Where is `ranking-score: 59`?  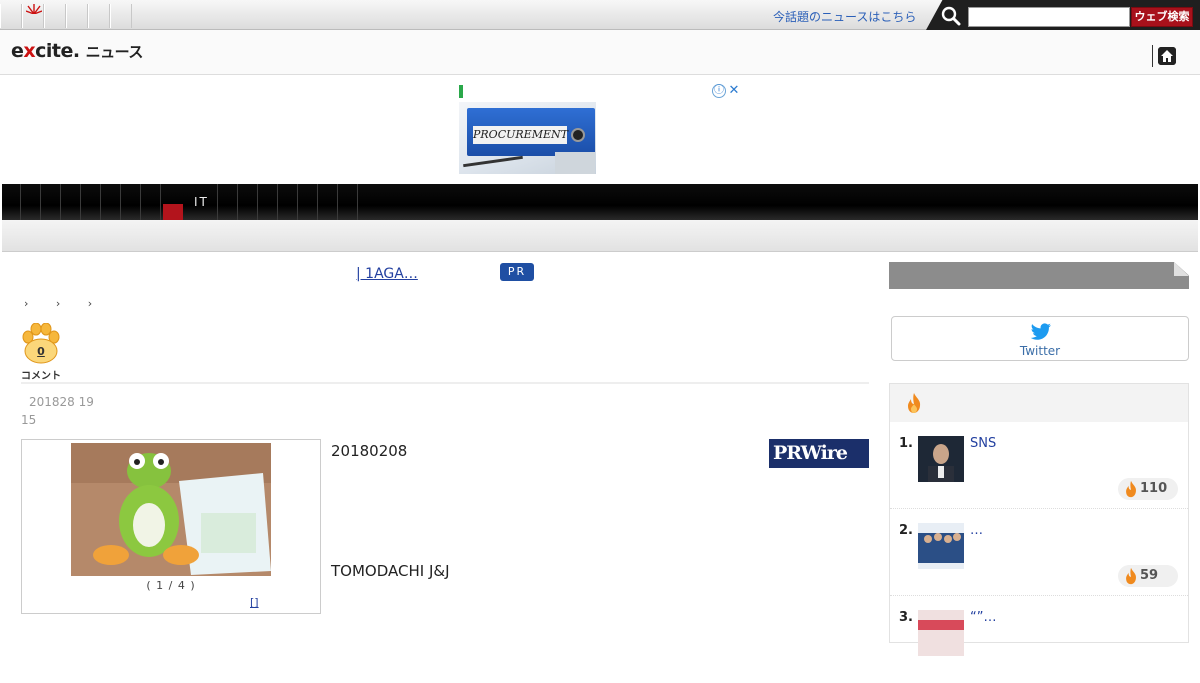
ranking-score: 59 is located at coordinates (1148, 576).